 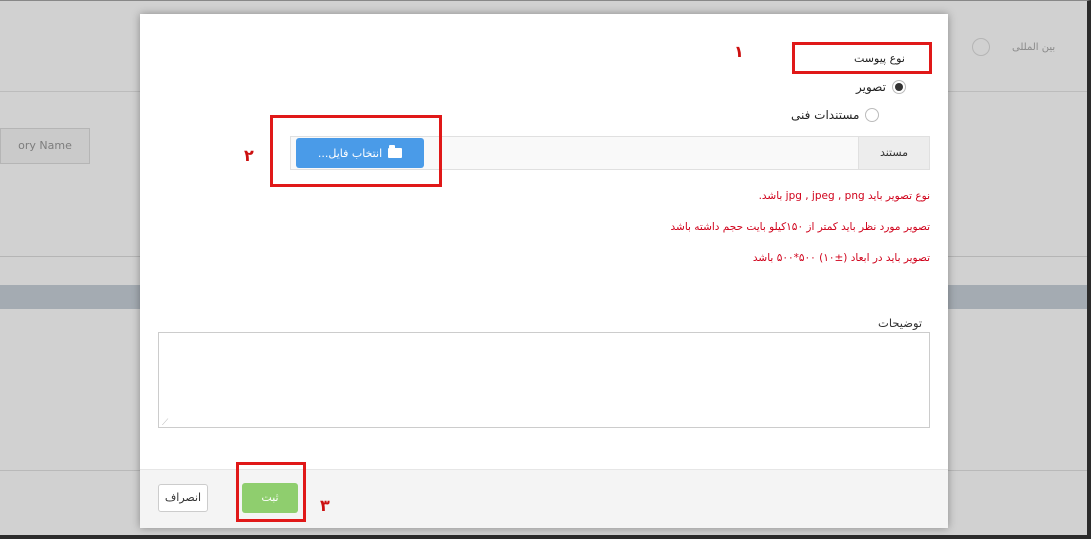 I want to click on step-number-1: ۱, so click(x=739, y=51).